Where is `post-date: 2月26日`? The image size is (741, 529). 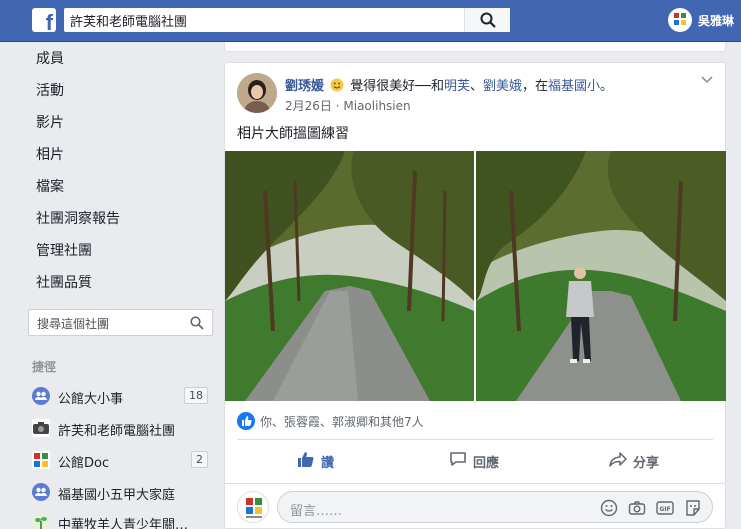
post-date: 2月26日 is located at coordinates (308, 106).